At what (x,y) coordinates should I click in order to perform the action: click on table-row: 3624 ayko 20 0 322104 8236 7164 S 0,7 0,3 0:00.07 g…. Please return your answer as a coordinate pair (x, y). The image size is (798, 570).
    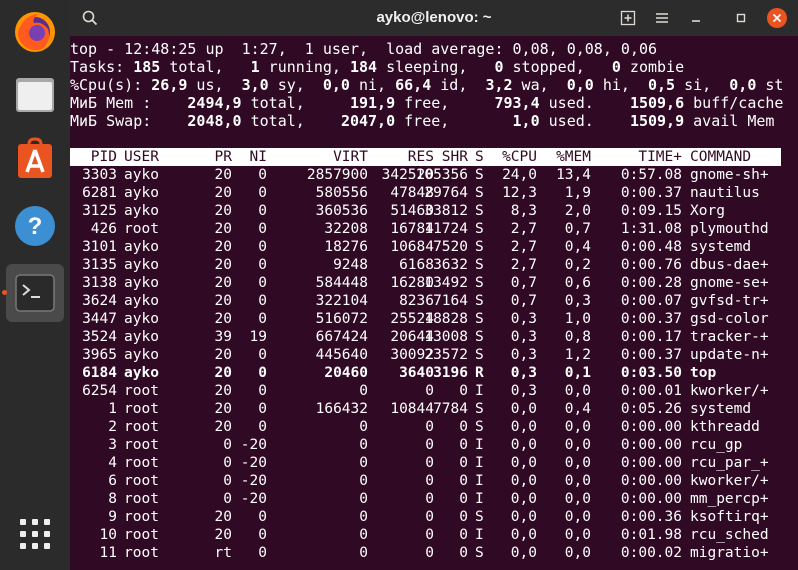
    Looking at the image, I should click on (425, 301).